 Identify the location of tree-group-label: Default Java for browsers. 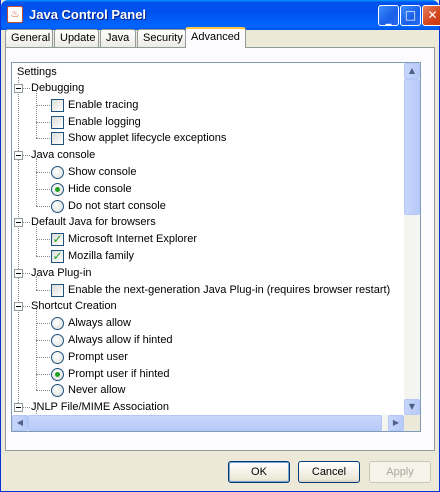
(93, 222).